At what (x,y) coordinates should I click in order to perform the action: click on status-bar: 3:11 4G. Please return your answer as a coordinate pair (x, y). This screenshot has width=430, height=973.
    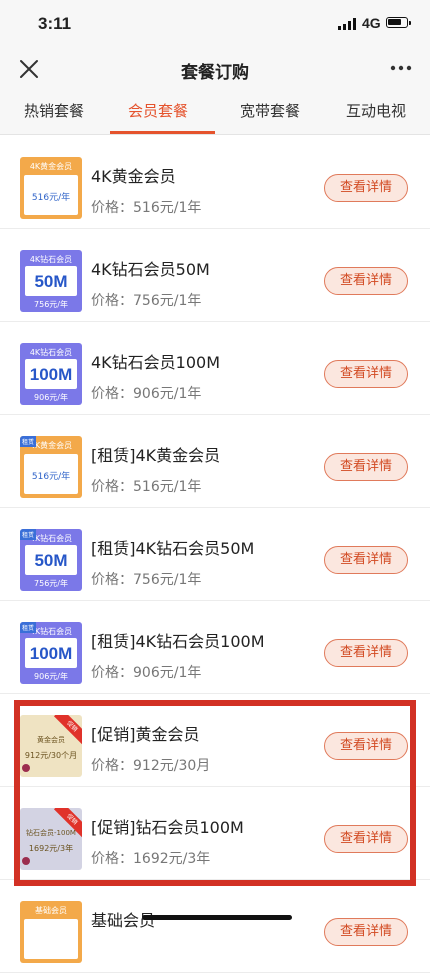
    Looking at the image, I should click on (215, 24).